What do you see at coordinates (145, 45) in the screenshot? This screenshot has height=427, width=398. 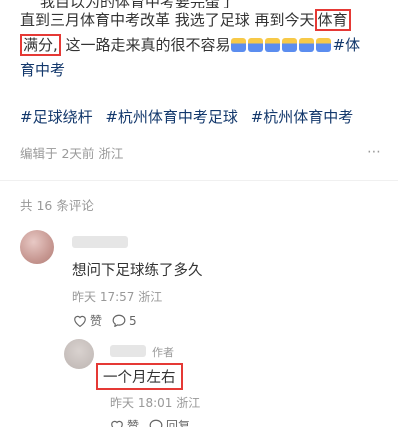 I see `post-text-line2: 这一路走来真的很不容易` at bounding box center [145, 45].